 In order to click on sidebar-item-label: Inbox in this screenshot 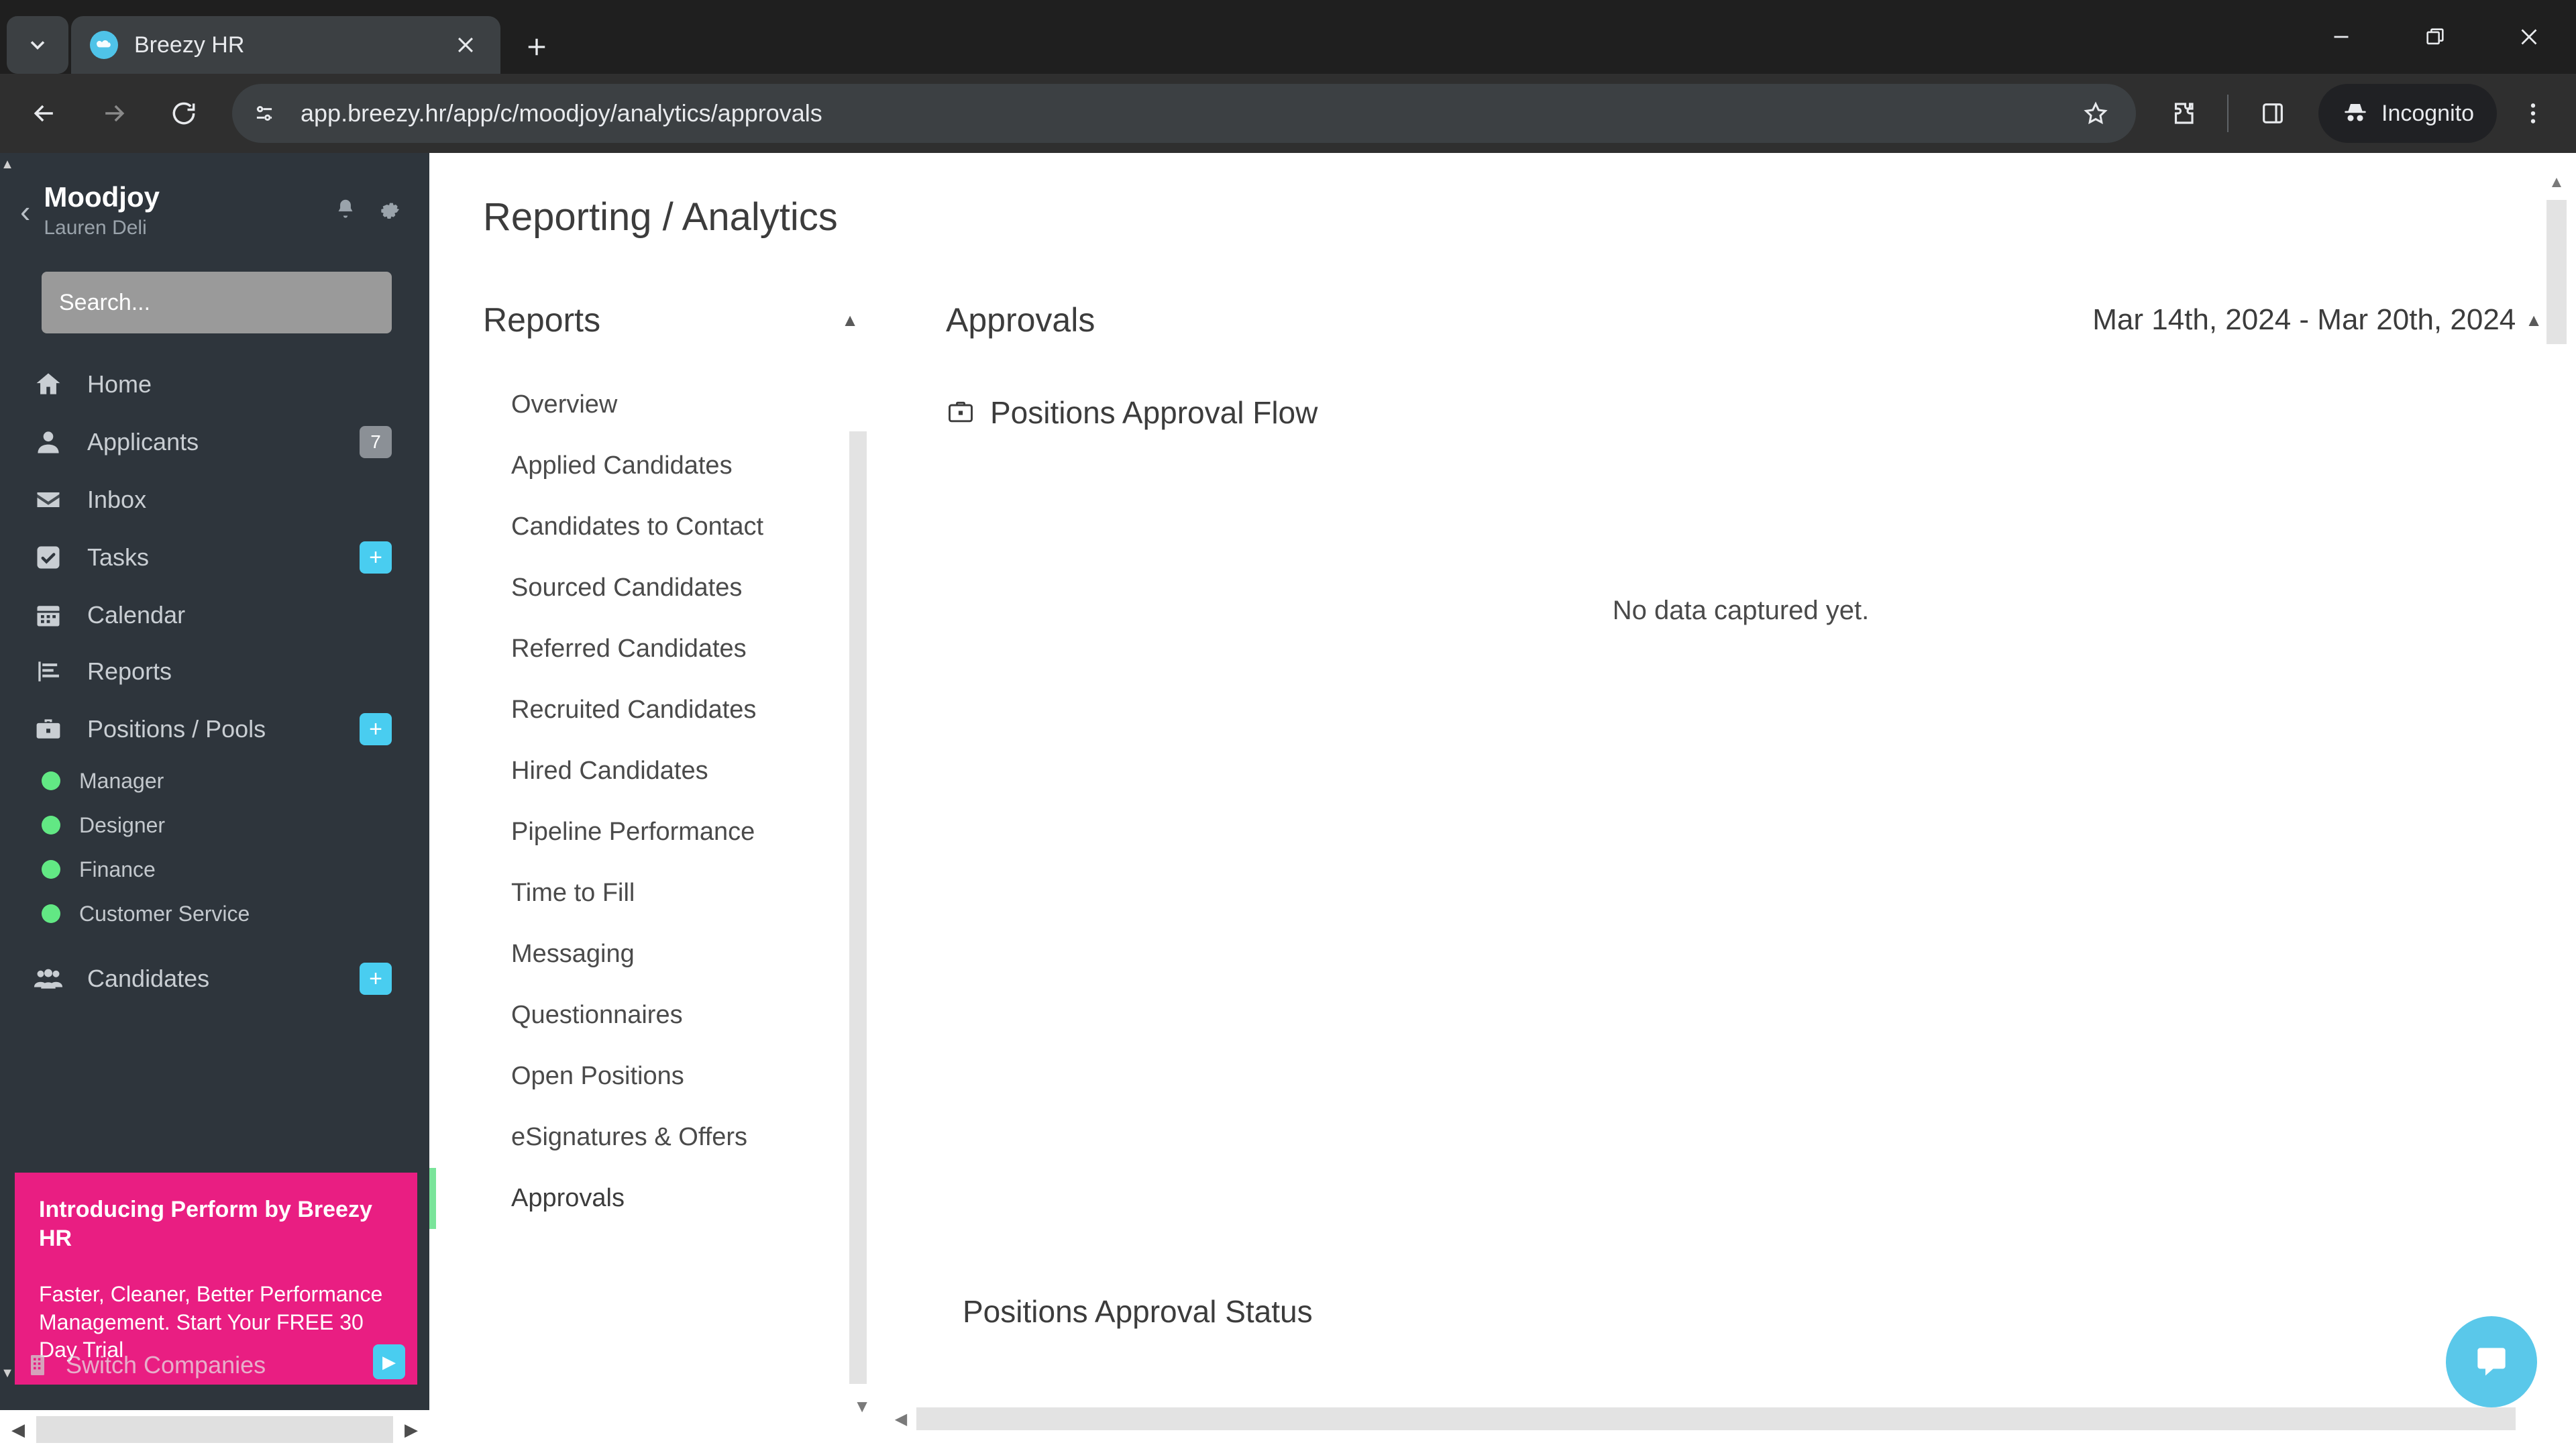, I will do `click(117, 500)`.